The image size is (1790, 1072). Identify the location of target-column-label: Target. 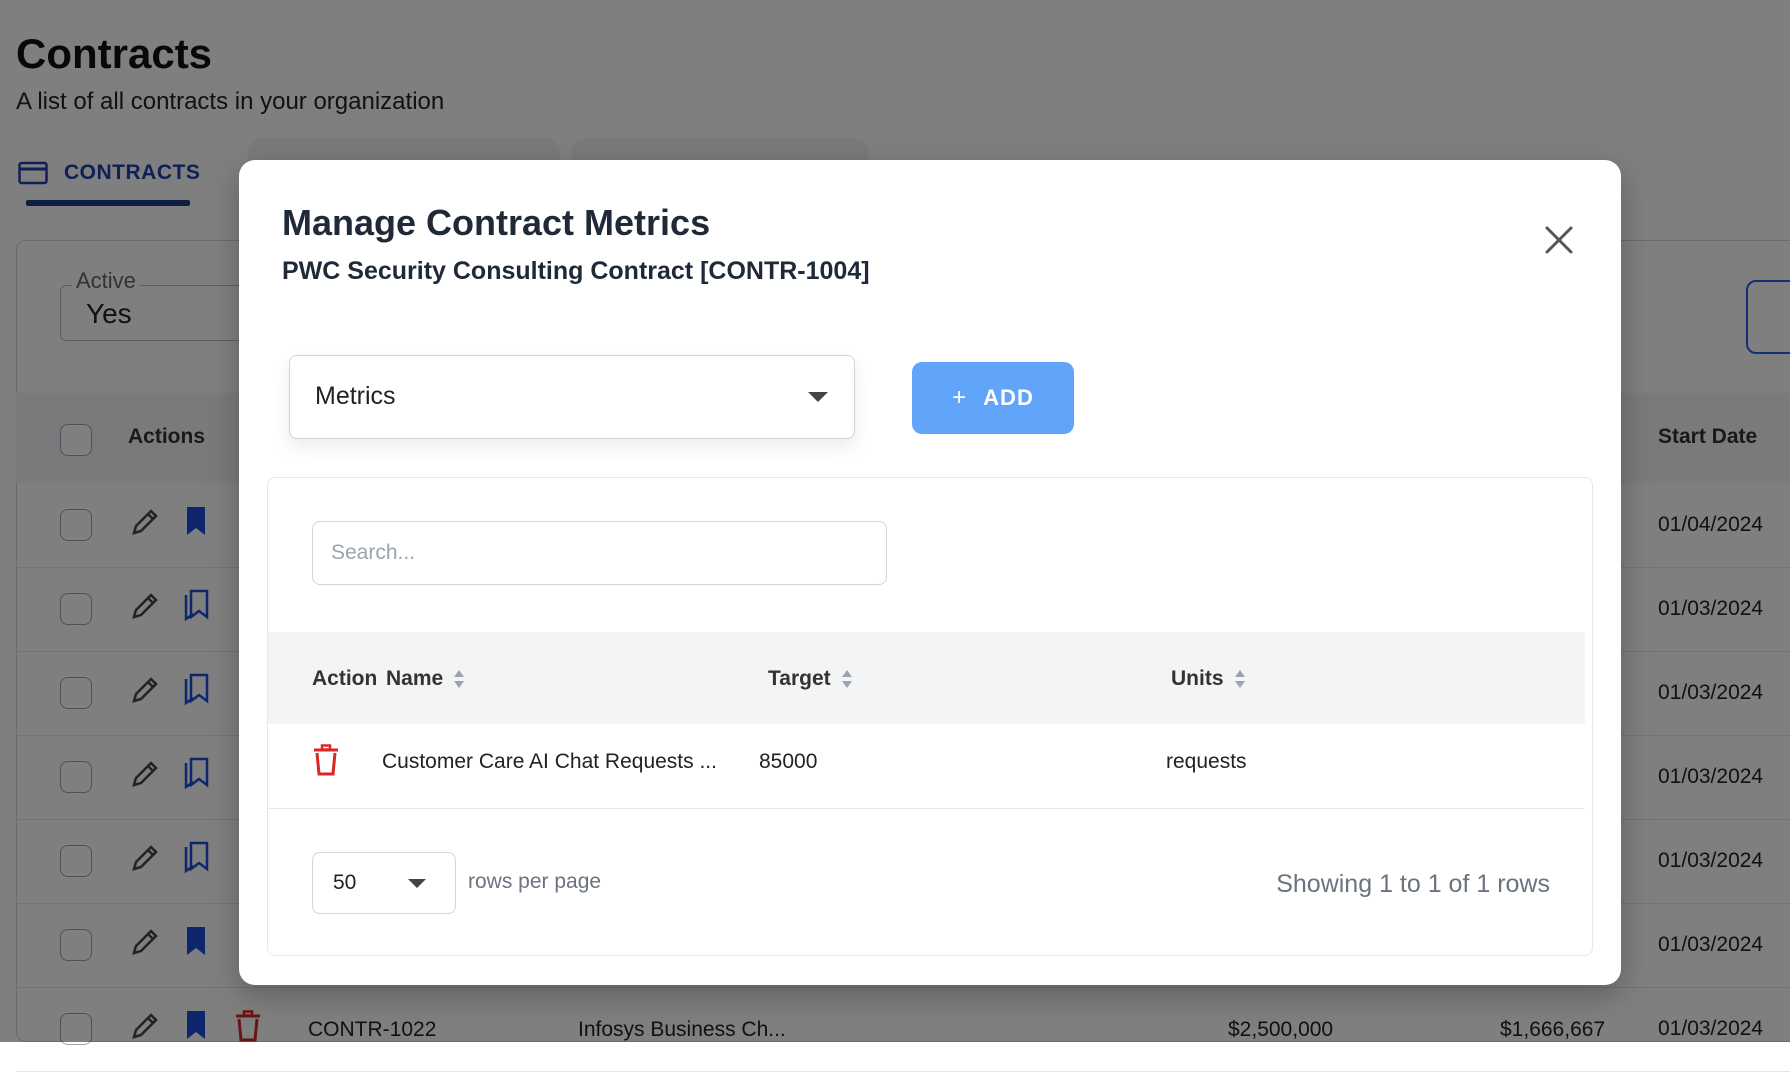
(799, 678).